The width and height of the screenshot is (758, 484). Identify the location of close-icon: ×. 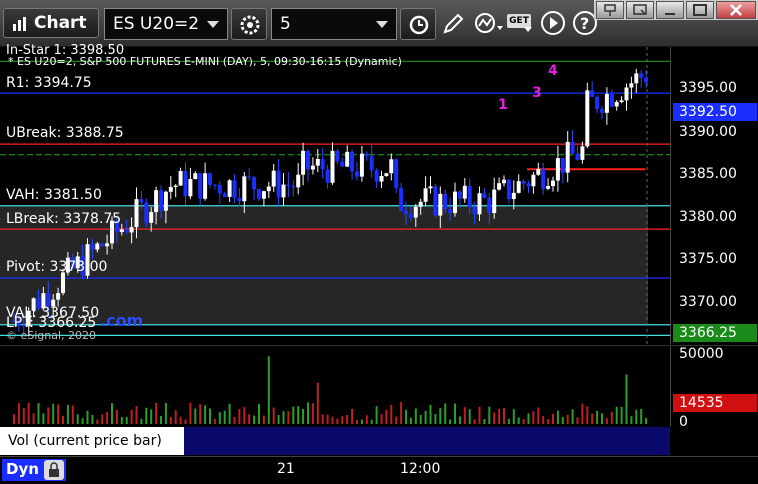
(175, 434).